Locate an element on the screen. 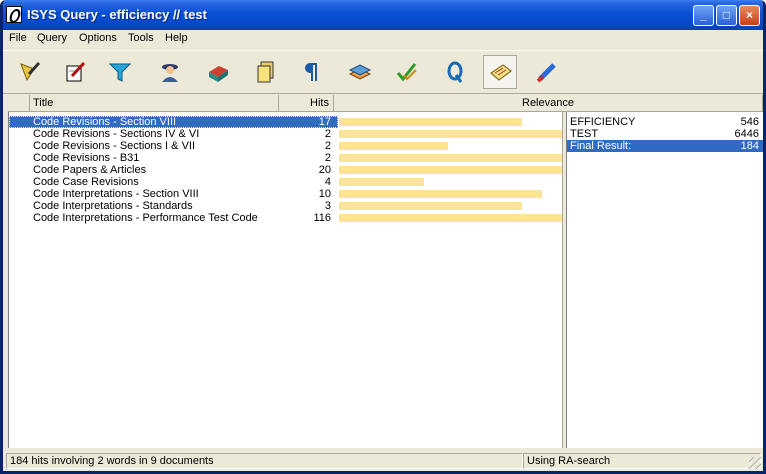 This screenshot has height=474, width=766. notepad-pen-icon is located at coordinates (75, 72).